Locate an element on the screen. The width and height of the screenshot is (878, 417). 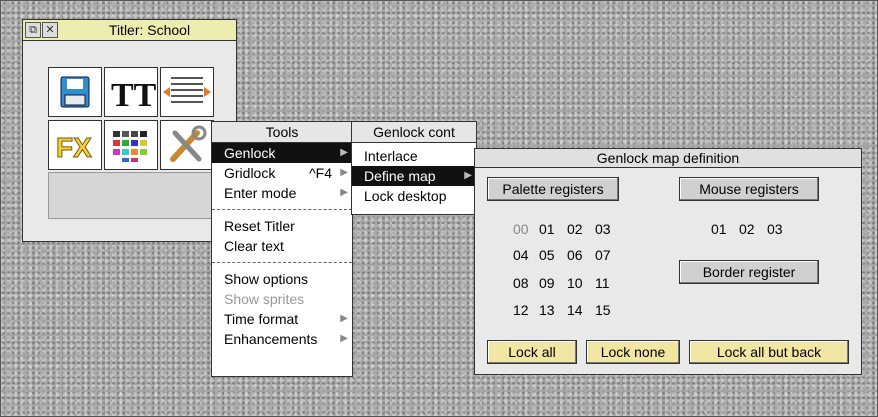
palette-register-04: 04 is located at coordinates (521, 255).